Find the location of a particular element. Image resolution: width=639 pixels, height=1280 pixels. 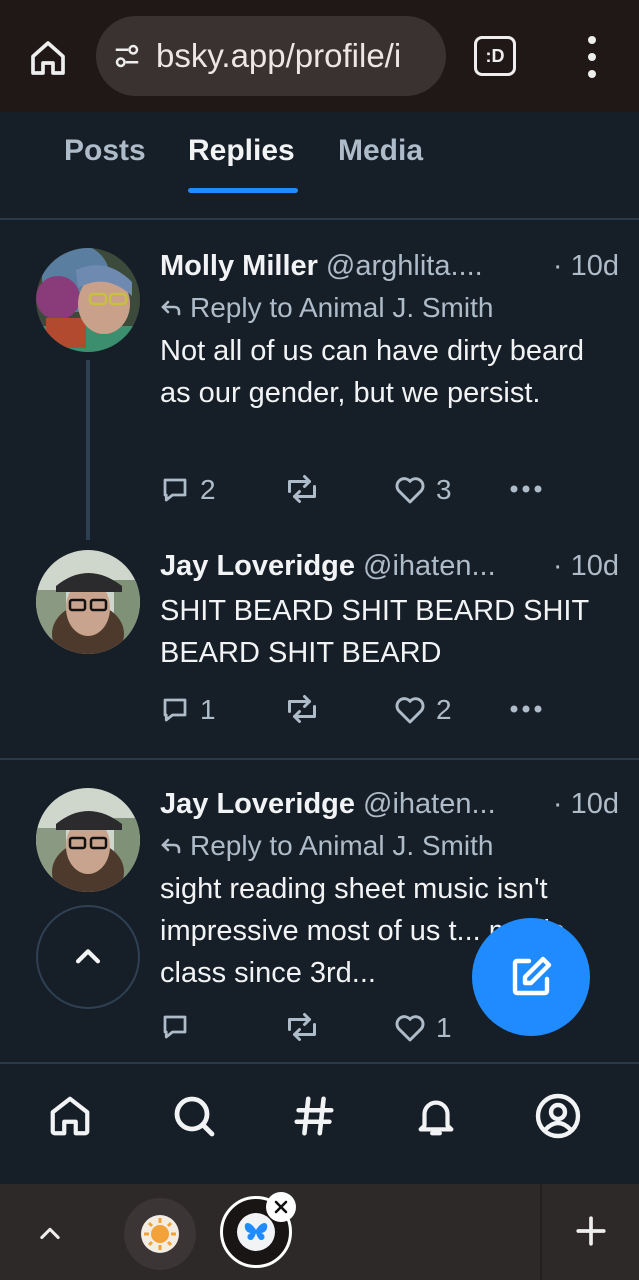

bottom-navigation is located at coordinates (319, 1123).